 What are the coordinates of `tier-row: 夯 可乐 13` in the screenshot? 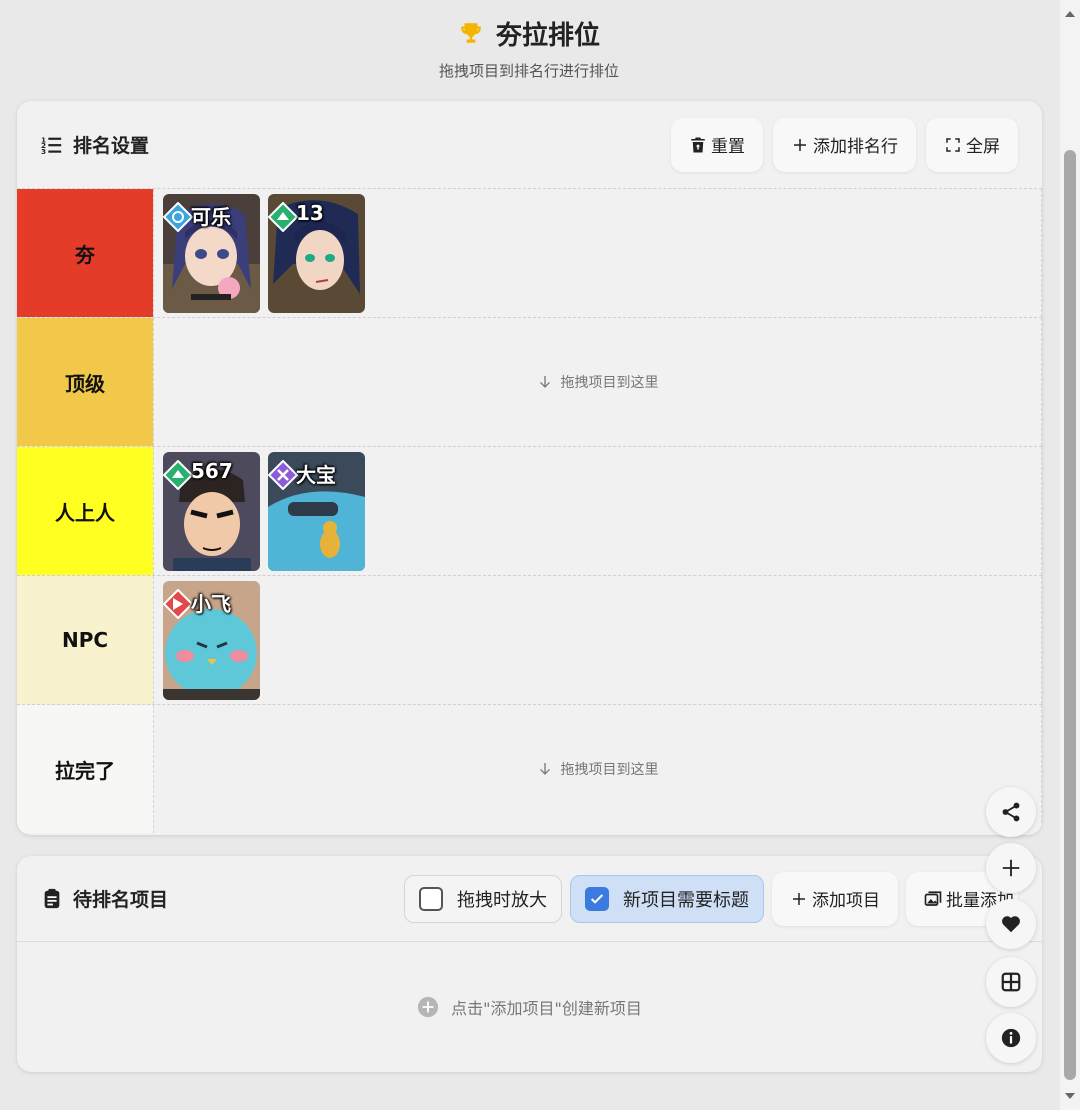 It's located at (529, 252).